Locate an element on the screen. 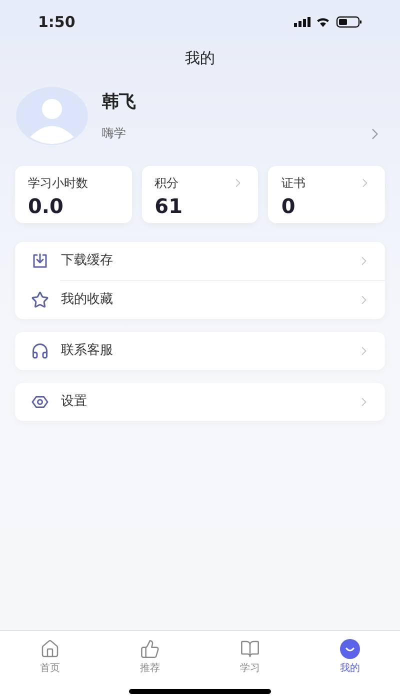 The height and width of the screenshot is (700, 400). thumbs-up-icon is located at coordinates (150, 649).